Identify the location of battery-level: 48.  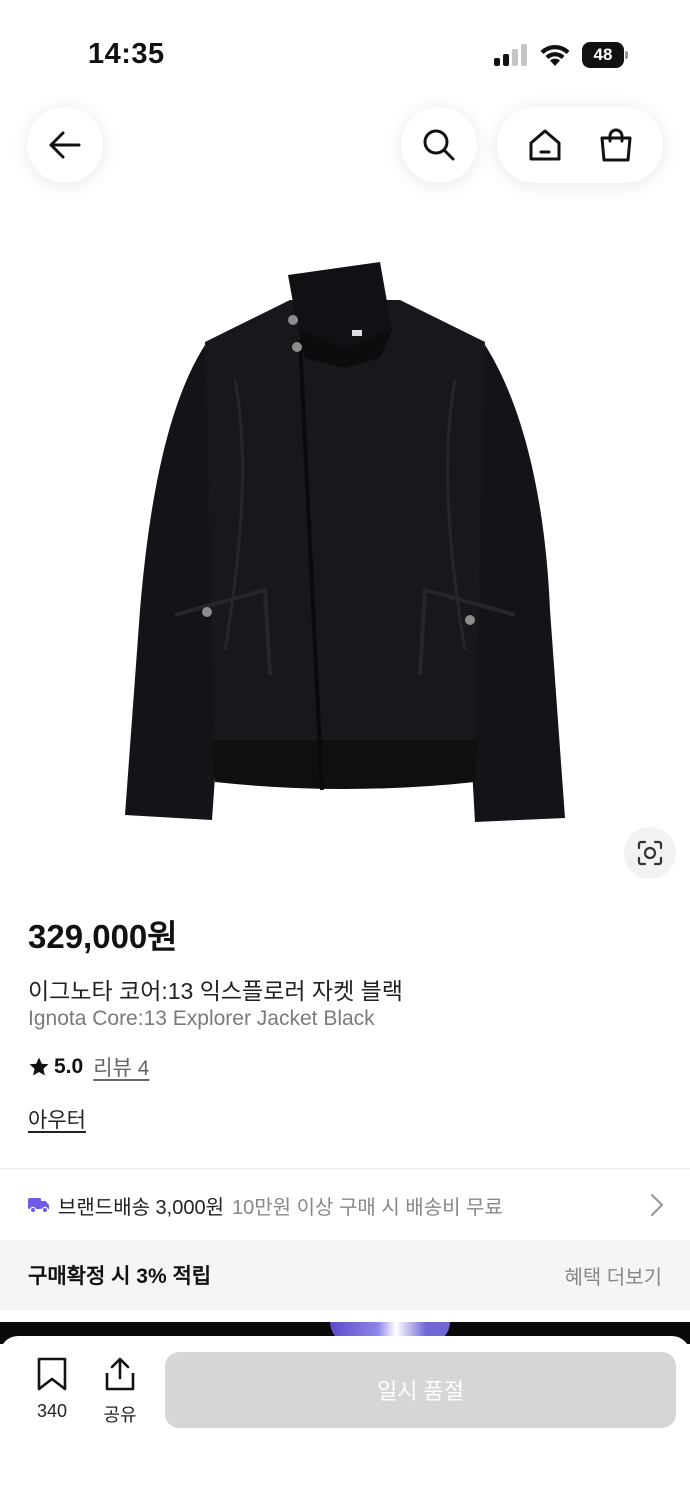
(603, 55).